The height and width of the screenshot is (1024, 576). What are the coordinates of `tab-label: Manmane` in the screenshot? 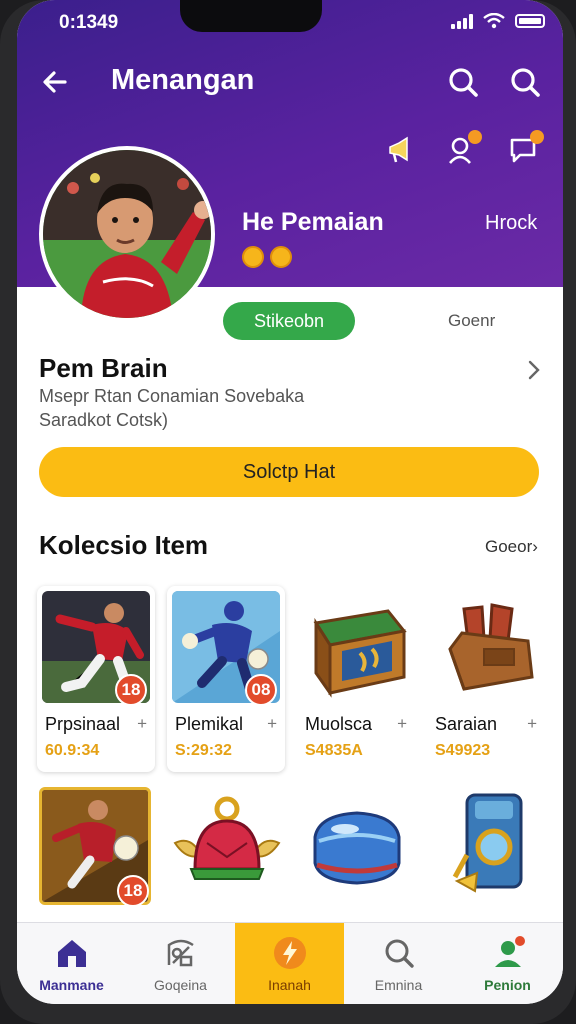 It's located at (71, 985).